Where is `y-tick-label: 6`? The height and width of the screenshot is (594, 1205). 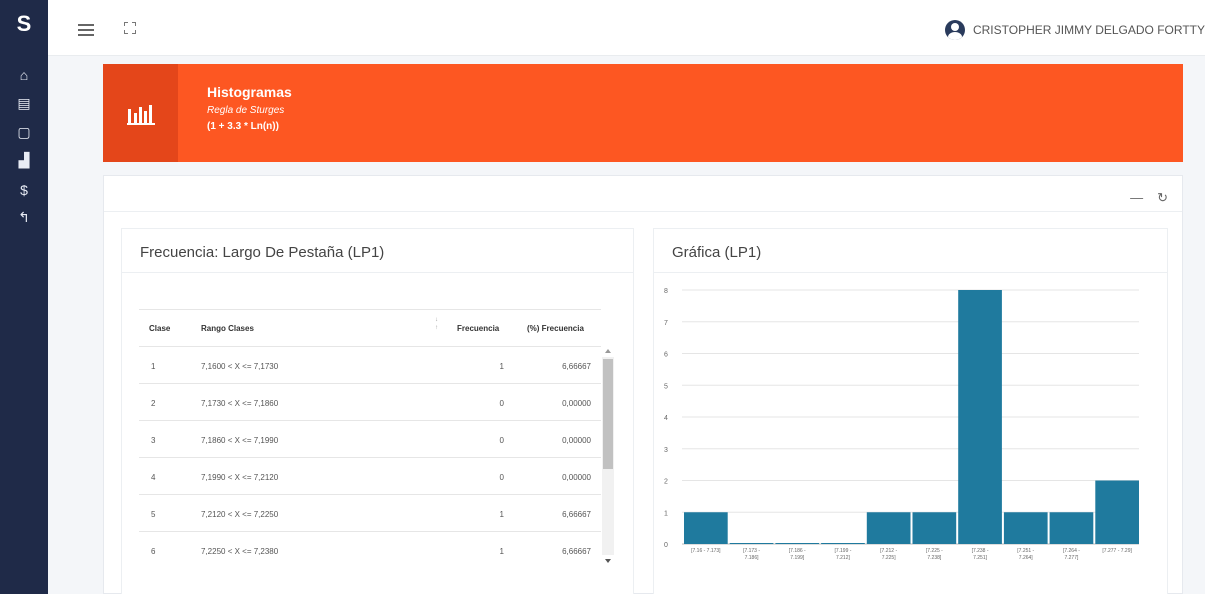
y-tick-label: 6 is located at coordinates (666, 355).